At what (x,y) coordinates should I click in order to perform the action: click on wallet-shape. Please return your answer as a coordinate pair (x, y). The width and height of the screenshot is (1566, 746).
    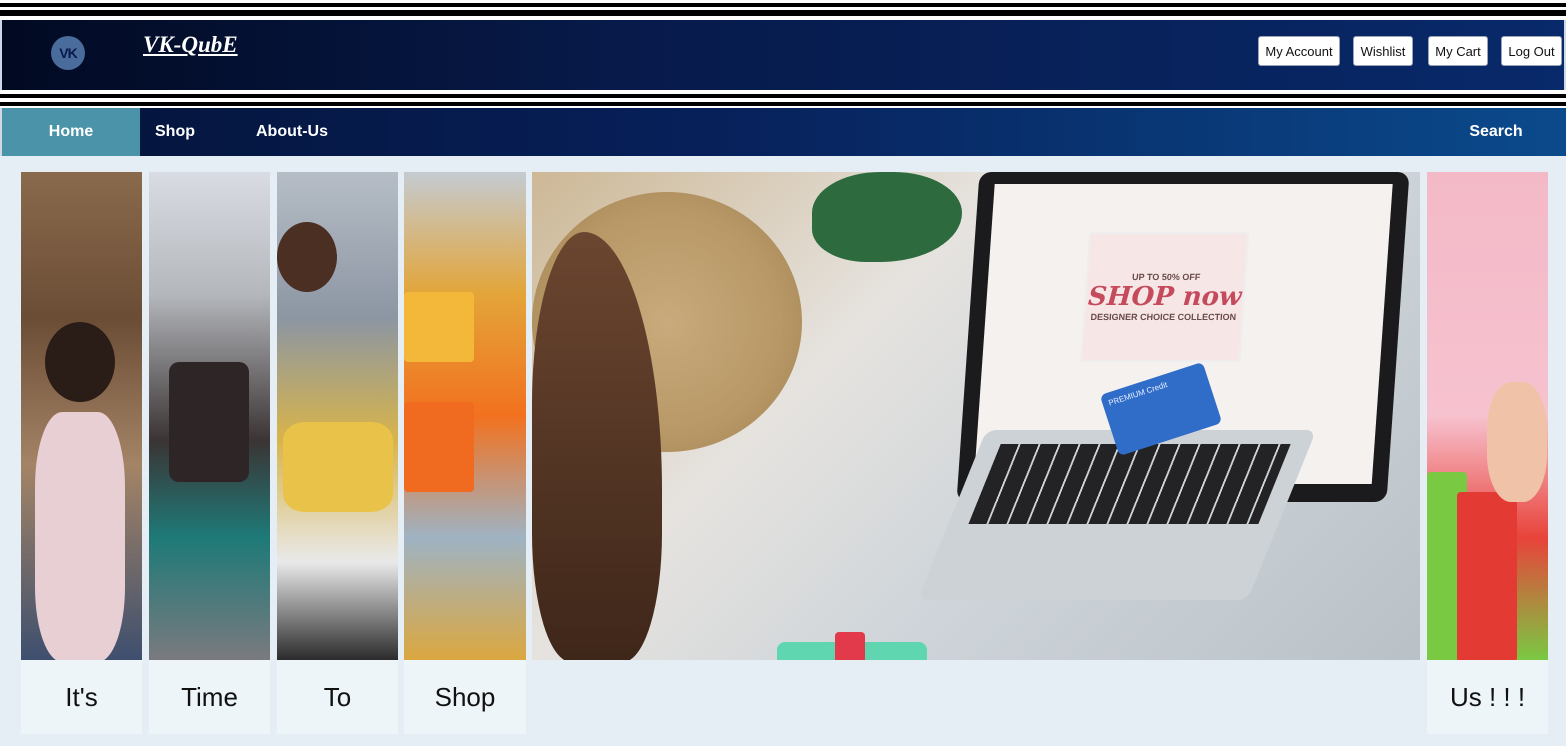
    Looking at the image, I should click on (852, 646).